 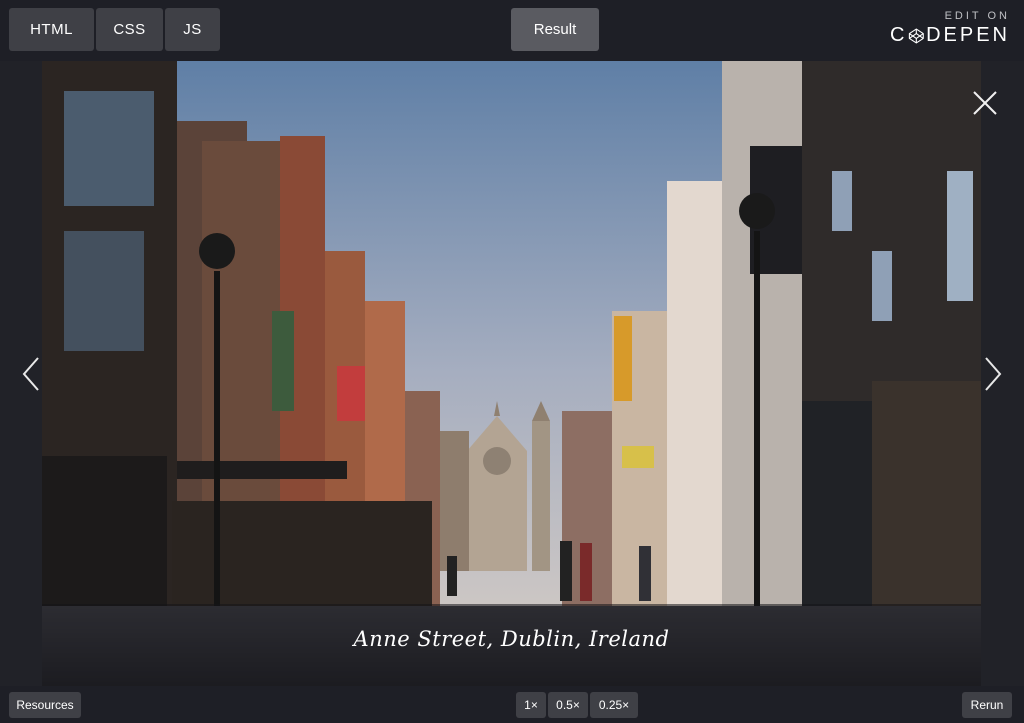 I want to click on tab-result: Result, so click(x=555, y=29).